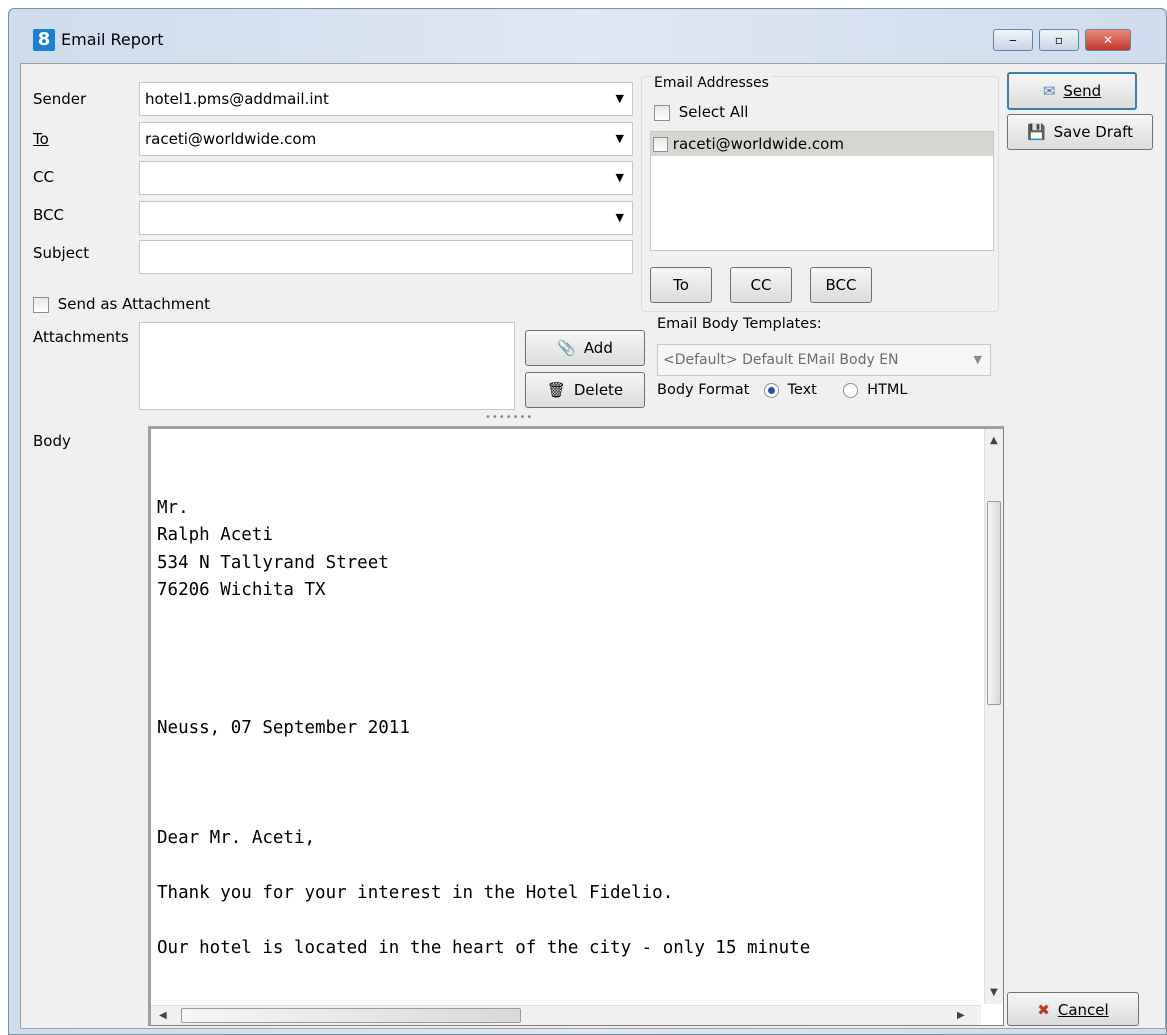 Image resolution: width=1167 pixels, height=1035 pixels. I want to click on add-bcc-button: BCC, so click(841, 285).